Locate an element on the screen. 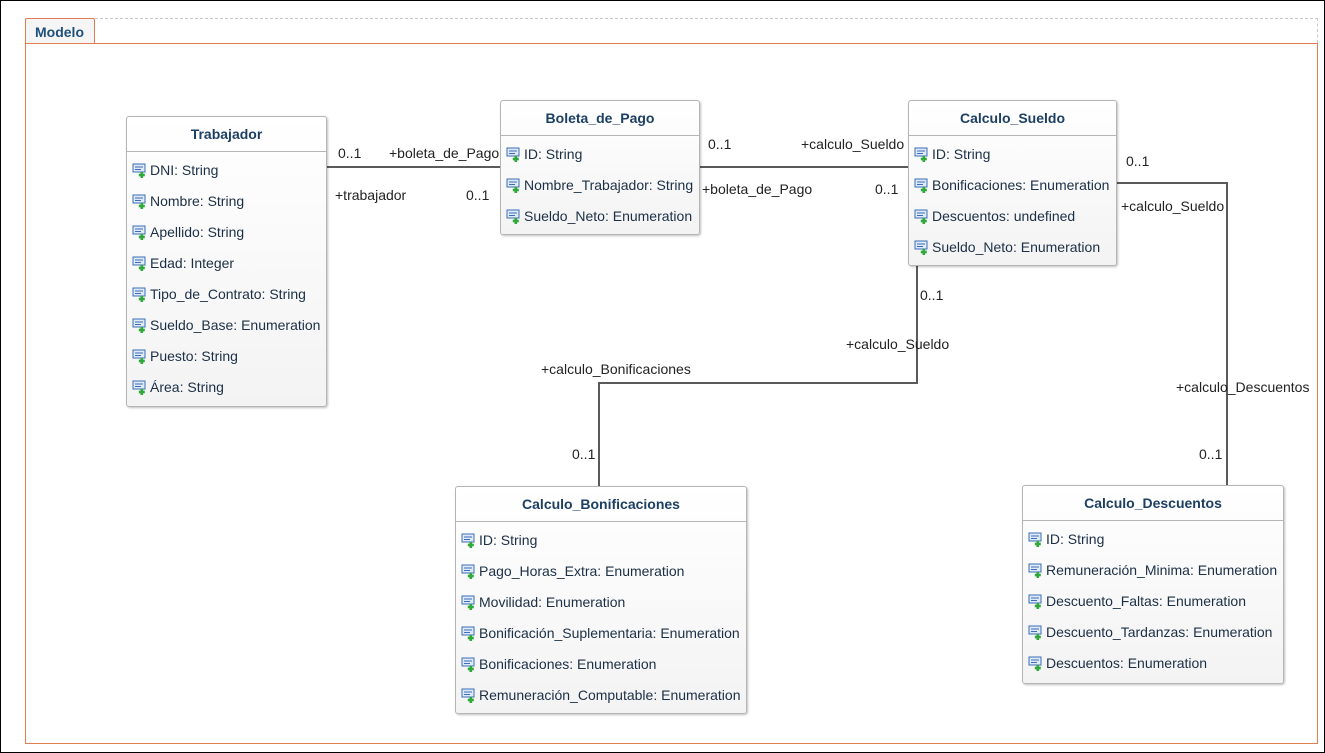 This screenshot has width=1325, height=753. attribute-label: Descuentos: undefined is located at coordinates (1004, 215).